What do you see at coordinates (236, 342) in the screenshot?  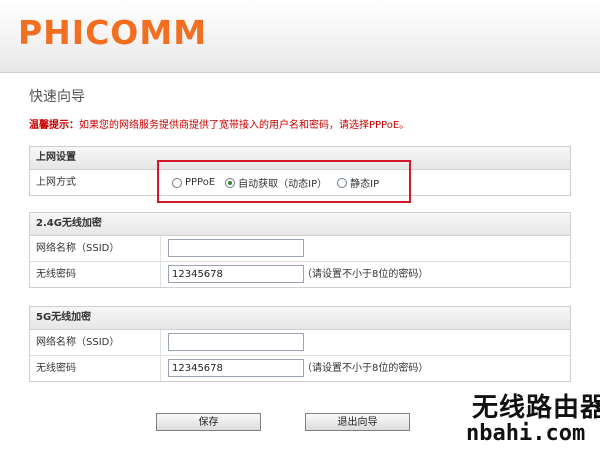 I see `wifi-5g-ssid-input` at bounding box center [236, 342].